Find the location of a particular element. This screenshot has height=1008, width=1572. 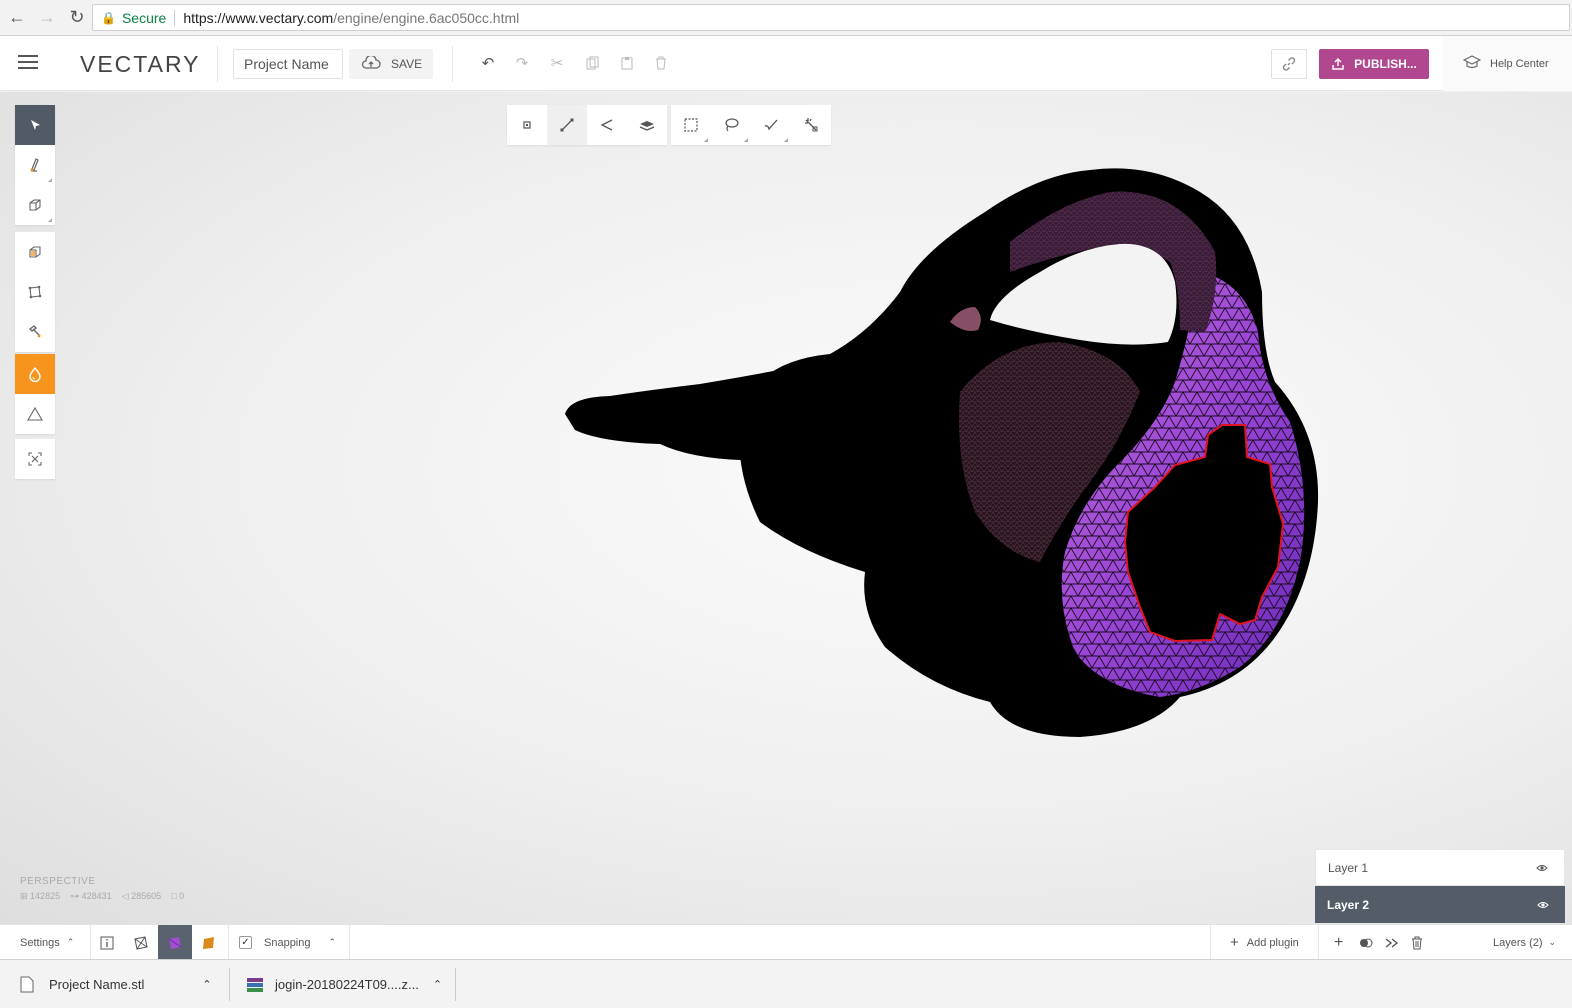

layer-label: Layer 2 is located at coordinates (1348, 904).